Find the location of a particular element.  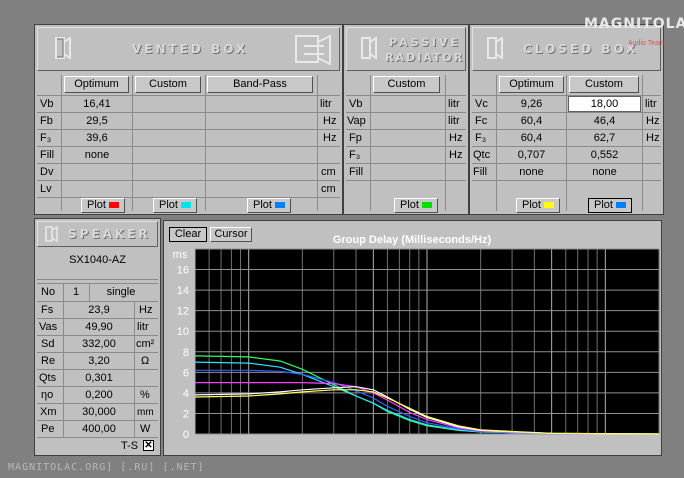

closed-optimum-plot-button: Plot is located at coordinates (538, 205).